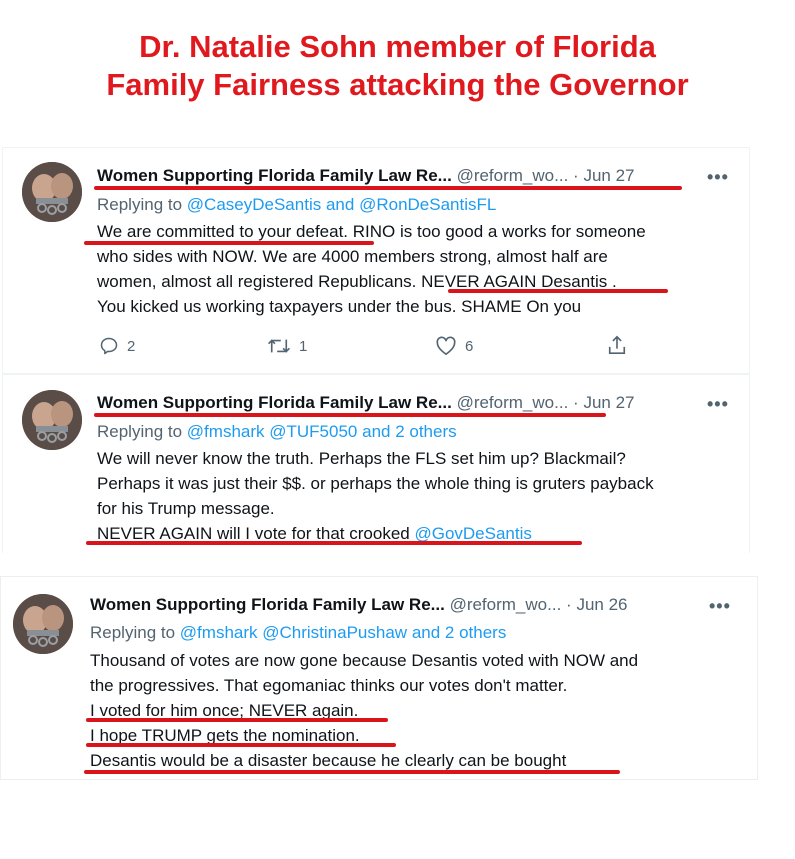 The image size is (795, 859). Describe the element at coordinates (340, 204) in the screenshot. I see `mention-and: and` at that location.